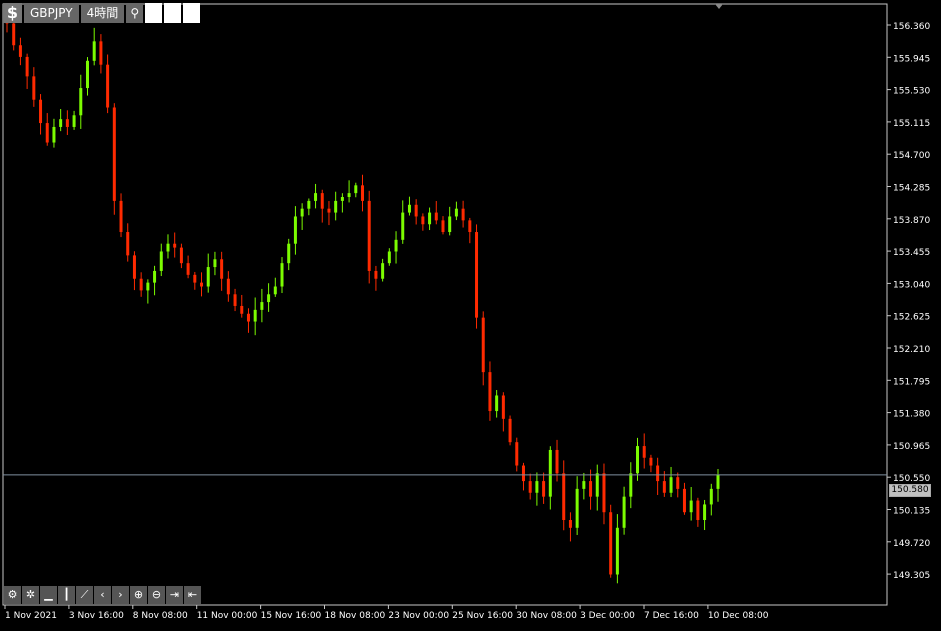 The height and width of the screenshot is (631, 941). What do you see at coordinates (911, 318) in the screenshot?
I see `y-tick-label: 152.625` at bounding box center [911, 318].